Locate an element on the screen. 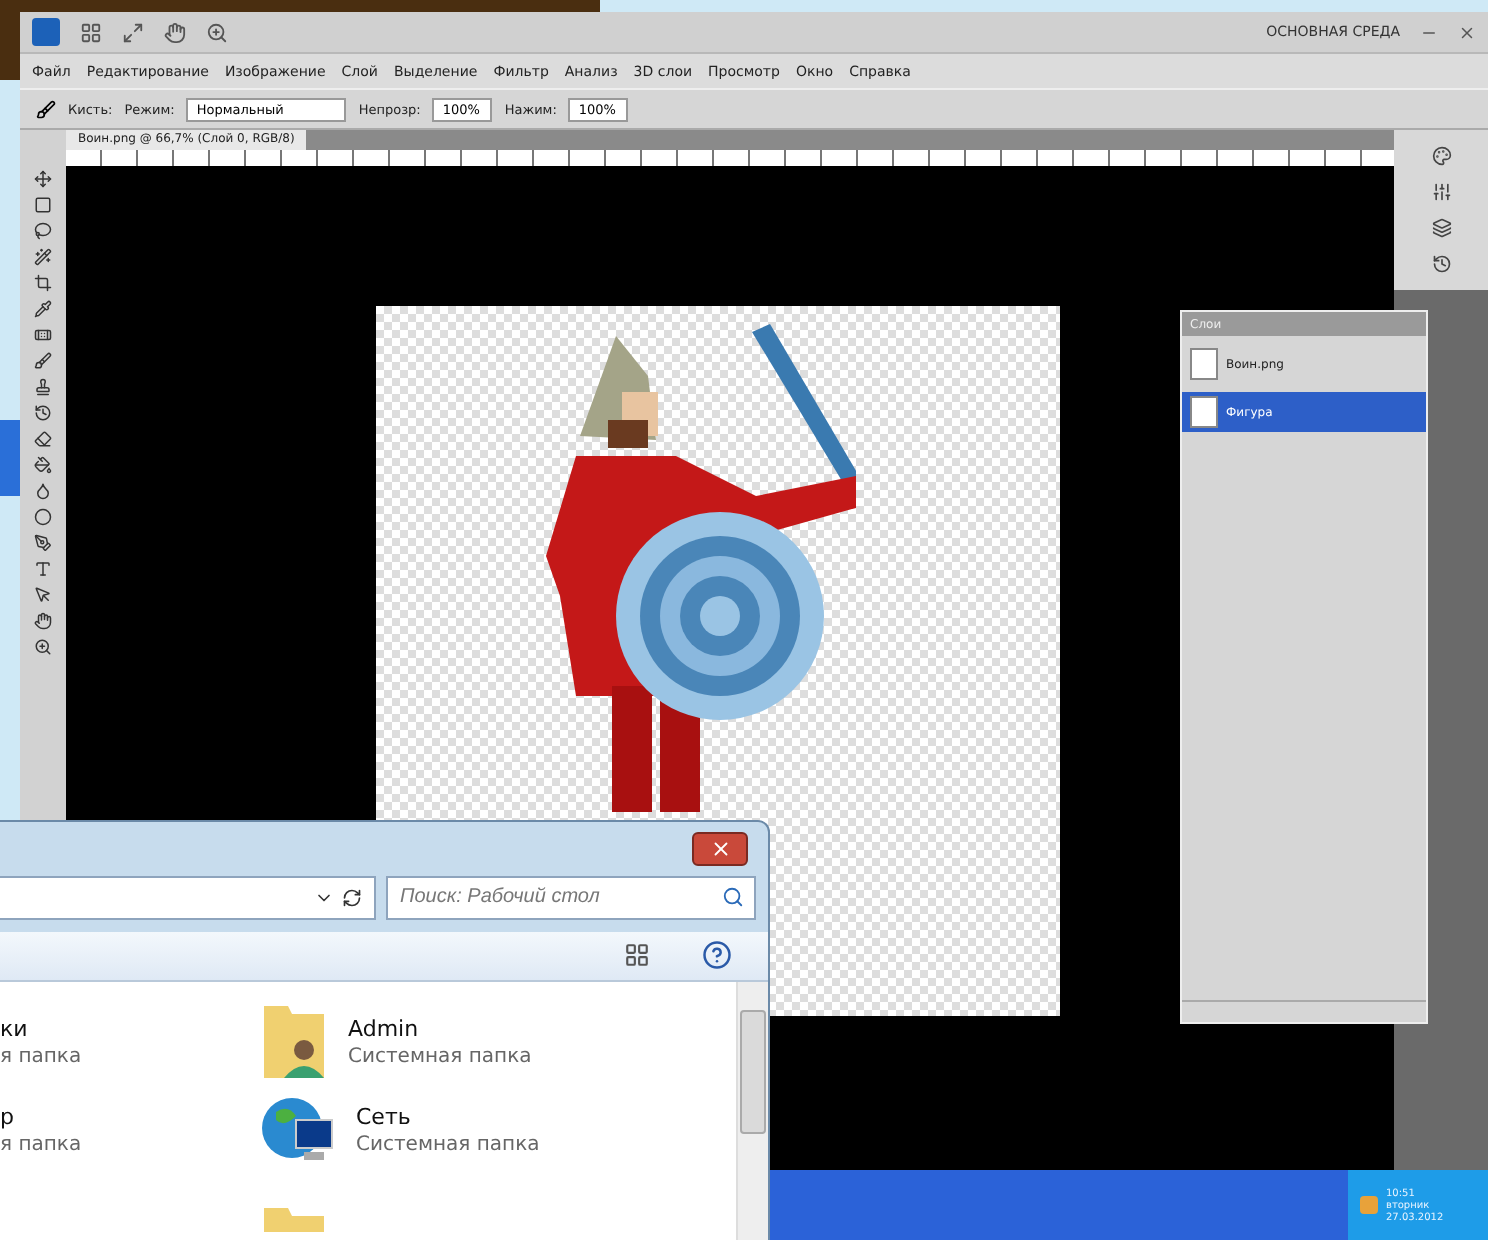 This screenshot has height=1240, width=1488. refresh-icon is located at coordinates (352, 897).